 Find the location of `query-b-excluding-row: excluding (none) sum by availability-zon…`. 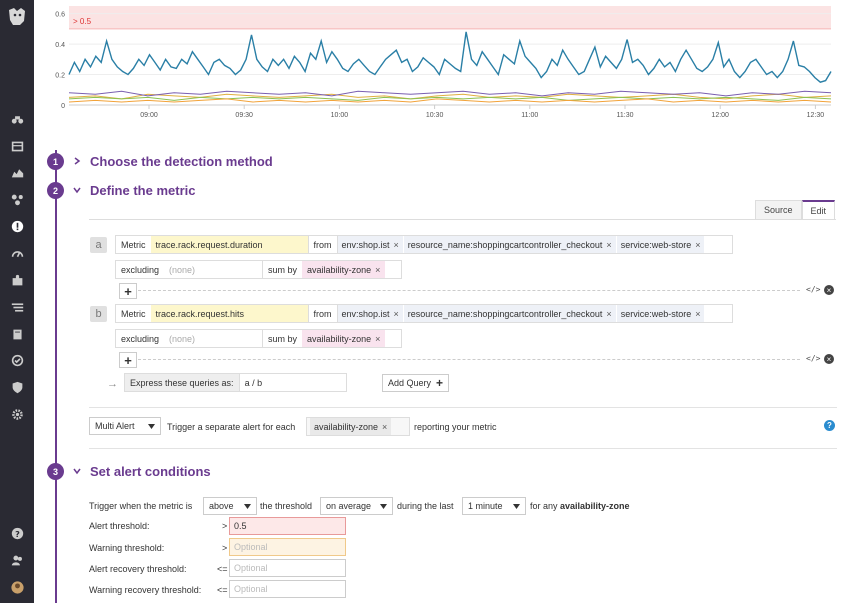

query-b-excluding-row: excluding (none) sum by availability-zon… is located at coordinates (258, 338).